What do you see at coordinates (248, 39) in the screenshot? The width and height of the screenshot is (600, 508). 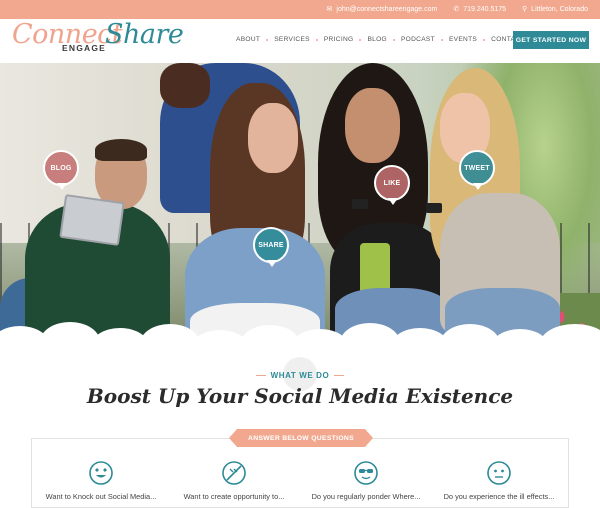 I see `nav-about: ABOUT` at bounding box center [248, 39].